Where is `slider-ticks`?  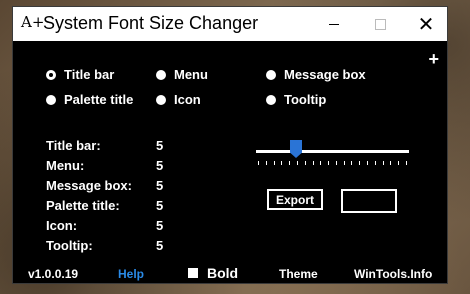
slider-ticks is located at coordinates (333, 164).